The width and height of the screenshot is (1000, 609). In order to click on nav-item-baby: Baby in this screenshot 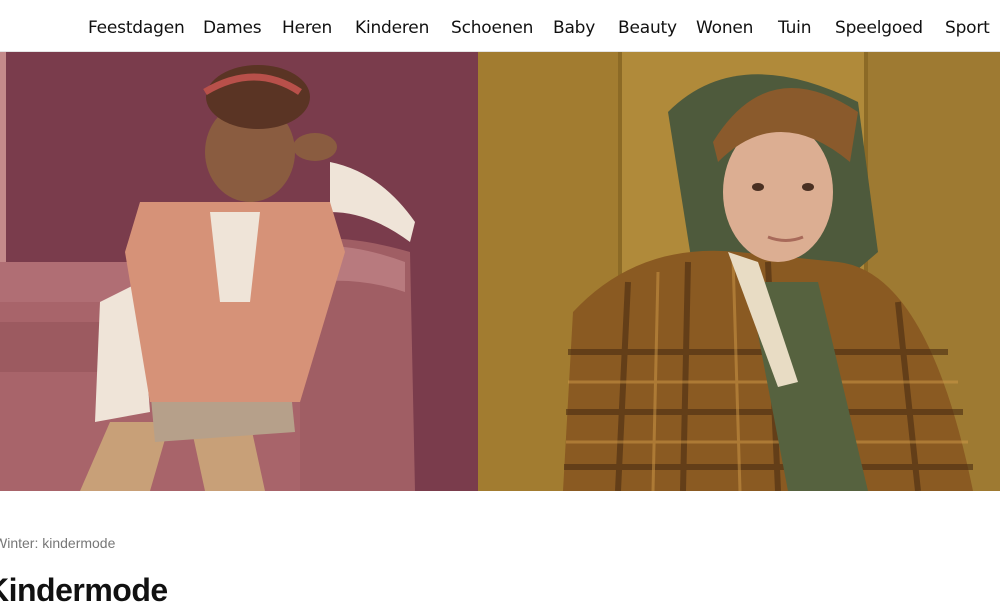, I will do `click(574, 26)`.